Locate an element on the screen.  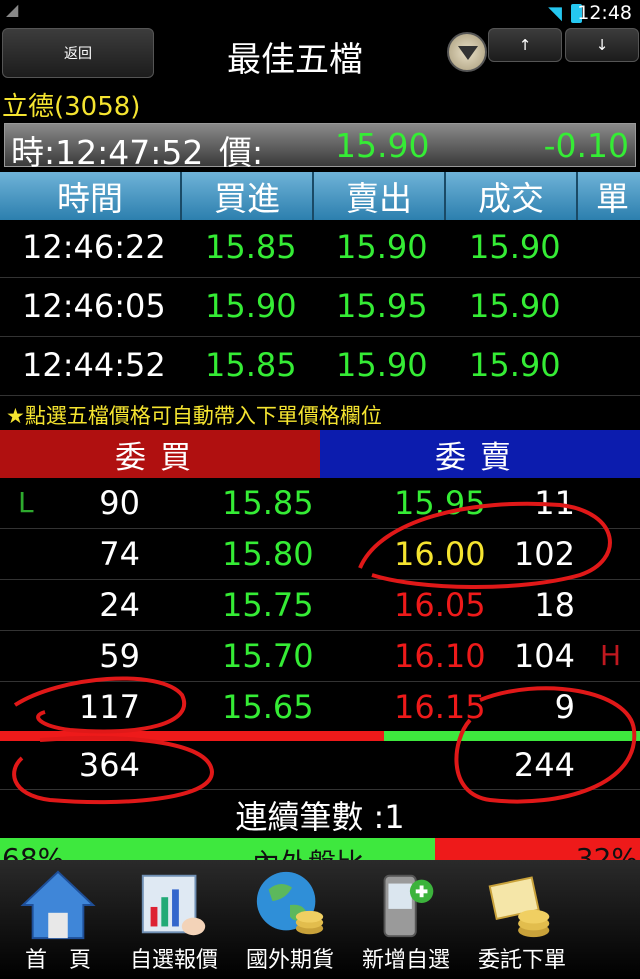
high-marker: H is located at coordinates (611, 655).